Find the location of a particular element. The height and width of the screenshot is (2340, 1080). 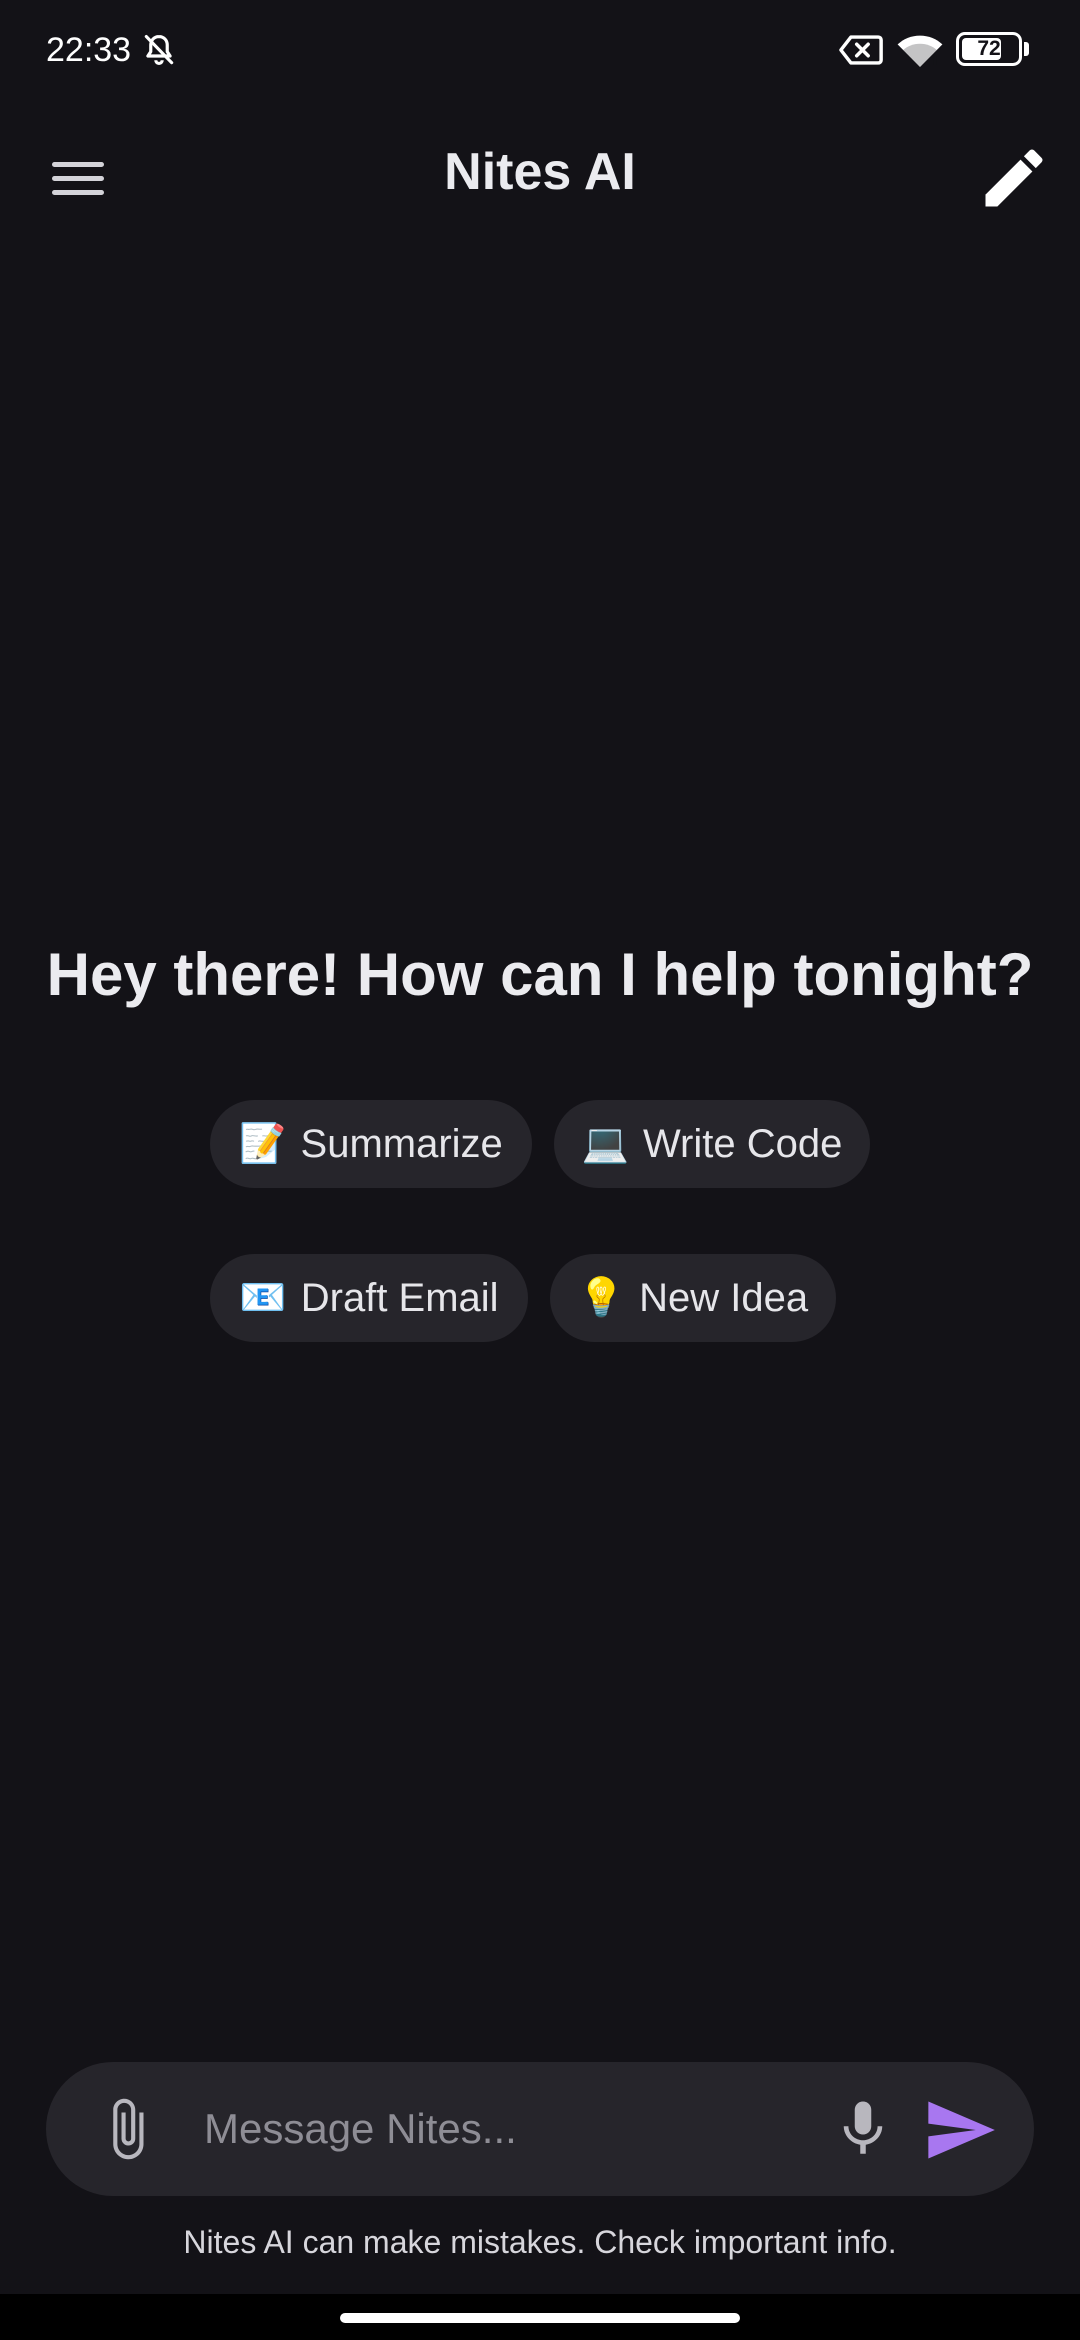

pencil-icon is located at coordinates (1014, 178).